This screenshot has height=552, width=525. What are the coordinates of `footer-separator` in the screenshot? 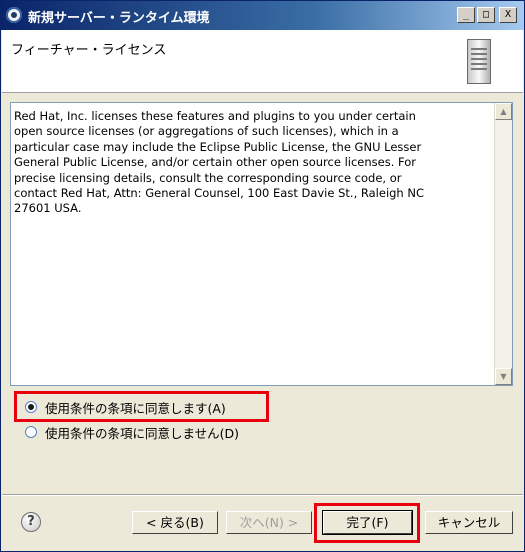 It's located at (262, 495).